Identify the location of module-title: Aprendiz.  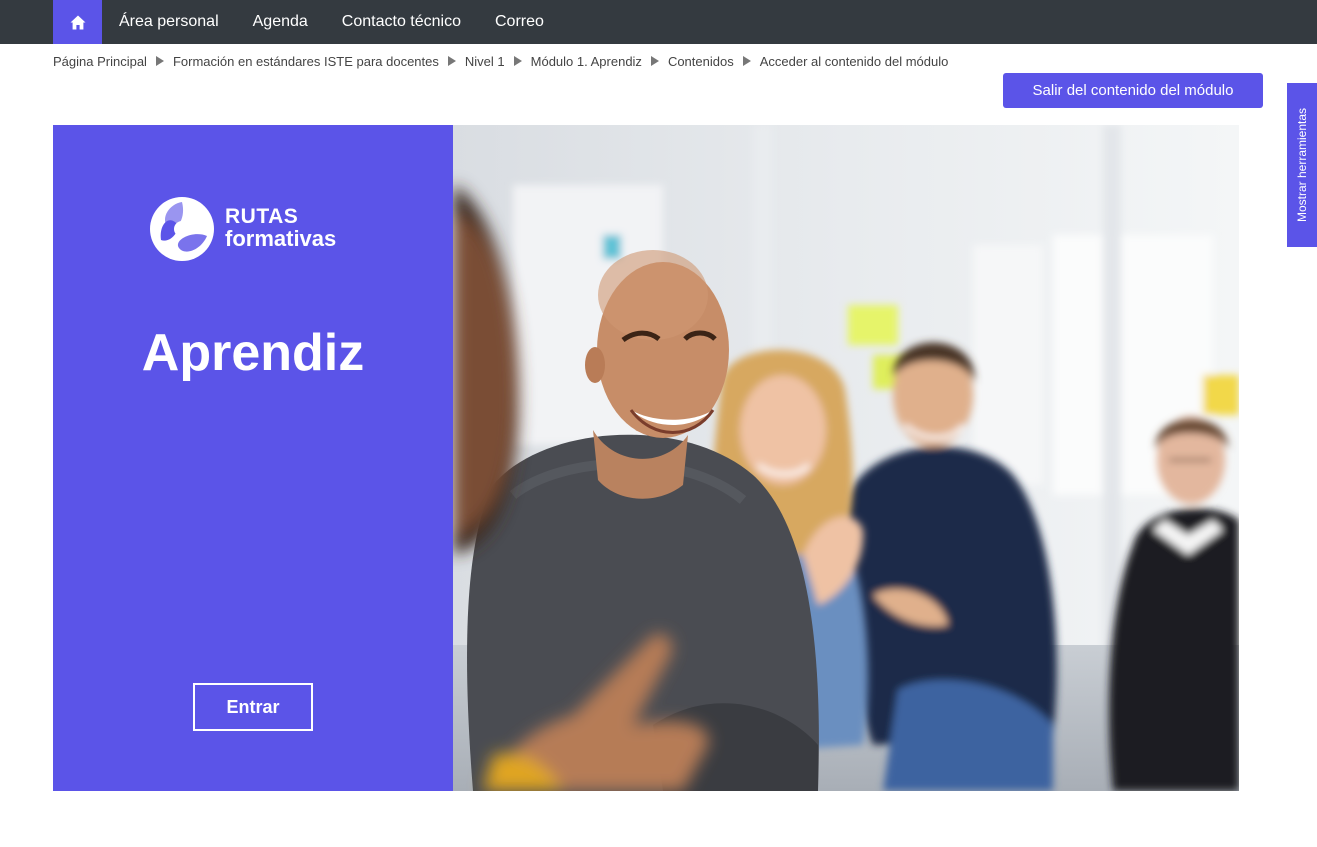
(253, 353).